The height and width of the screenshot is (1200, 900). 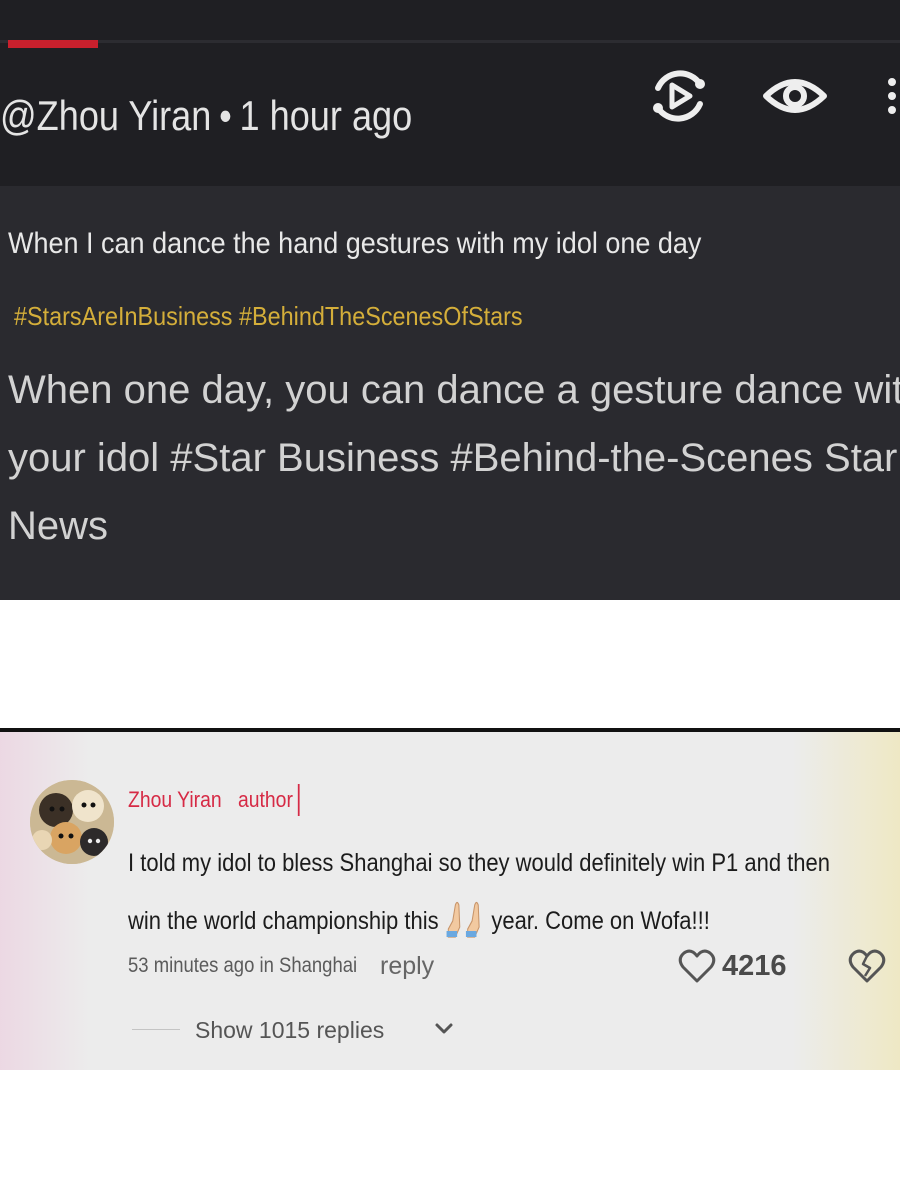 What do you see at coordinates (450, 41) in the screenshot?
I see `progress-track` at bounding box center [450, 41].